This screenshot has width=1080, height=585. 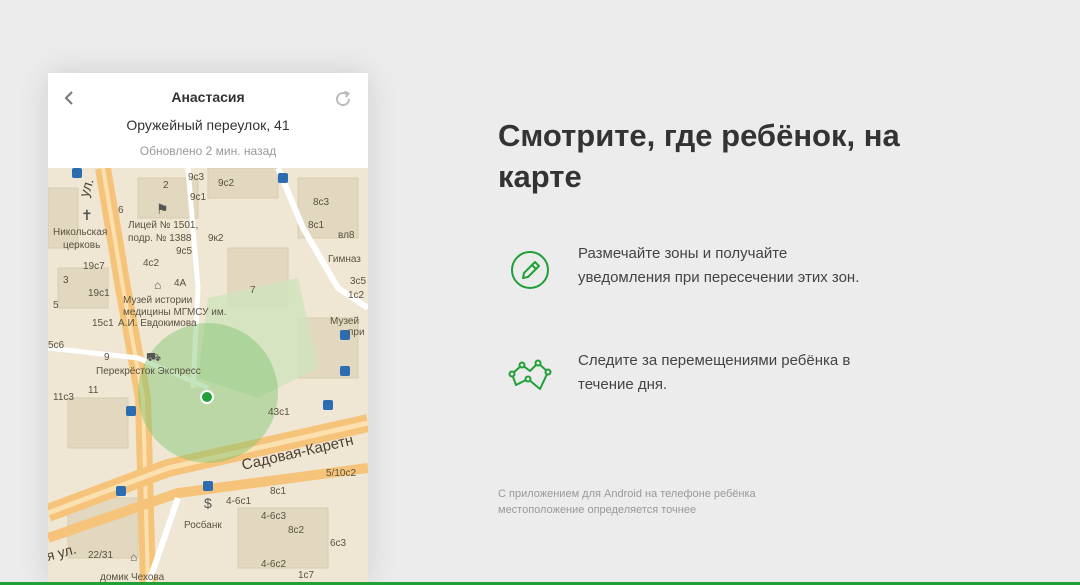 I want to click on church-icon: ✝, so click(x=87, y=215).